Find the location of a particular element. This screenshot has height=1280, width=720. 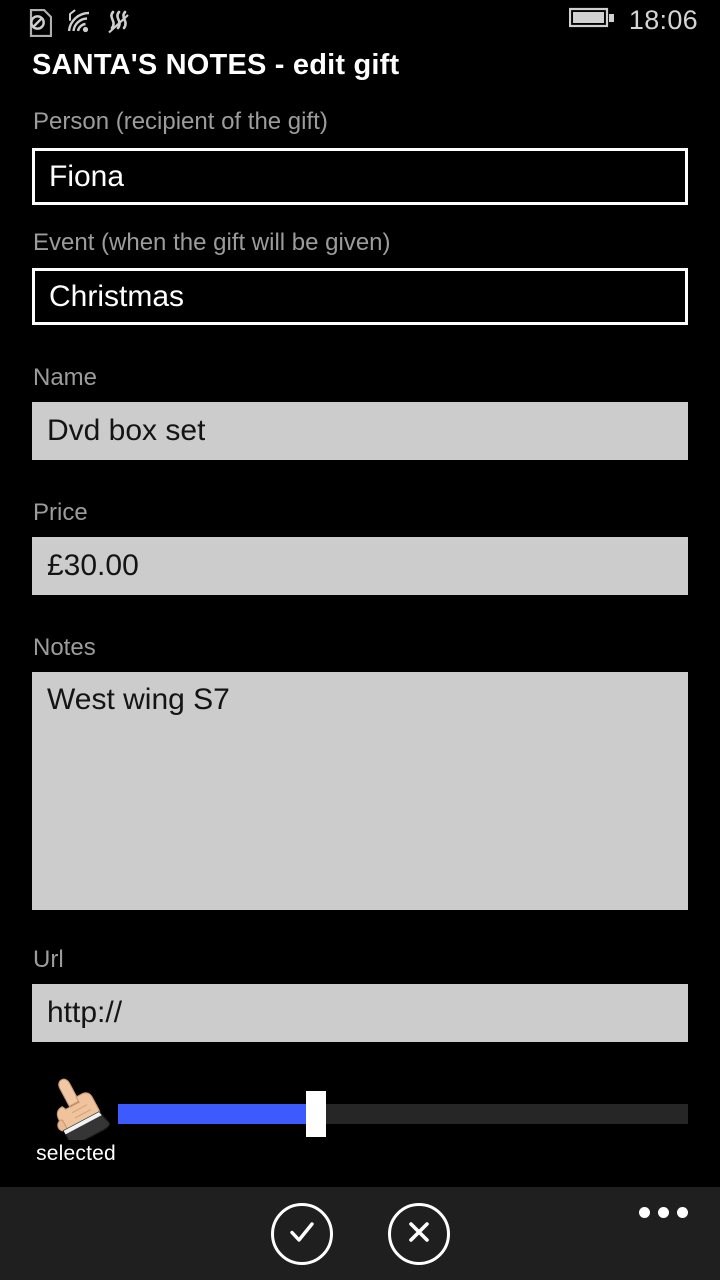

person-field-value: Fiona is located at coordinates (87, 176).